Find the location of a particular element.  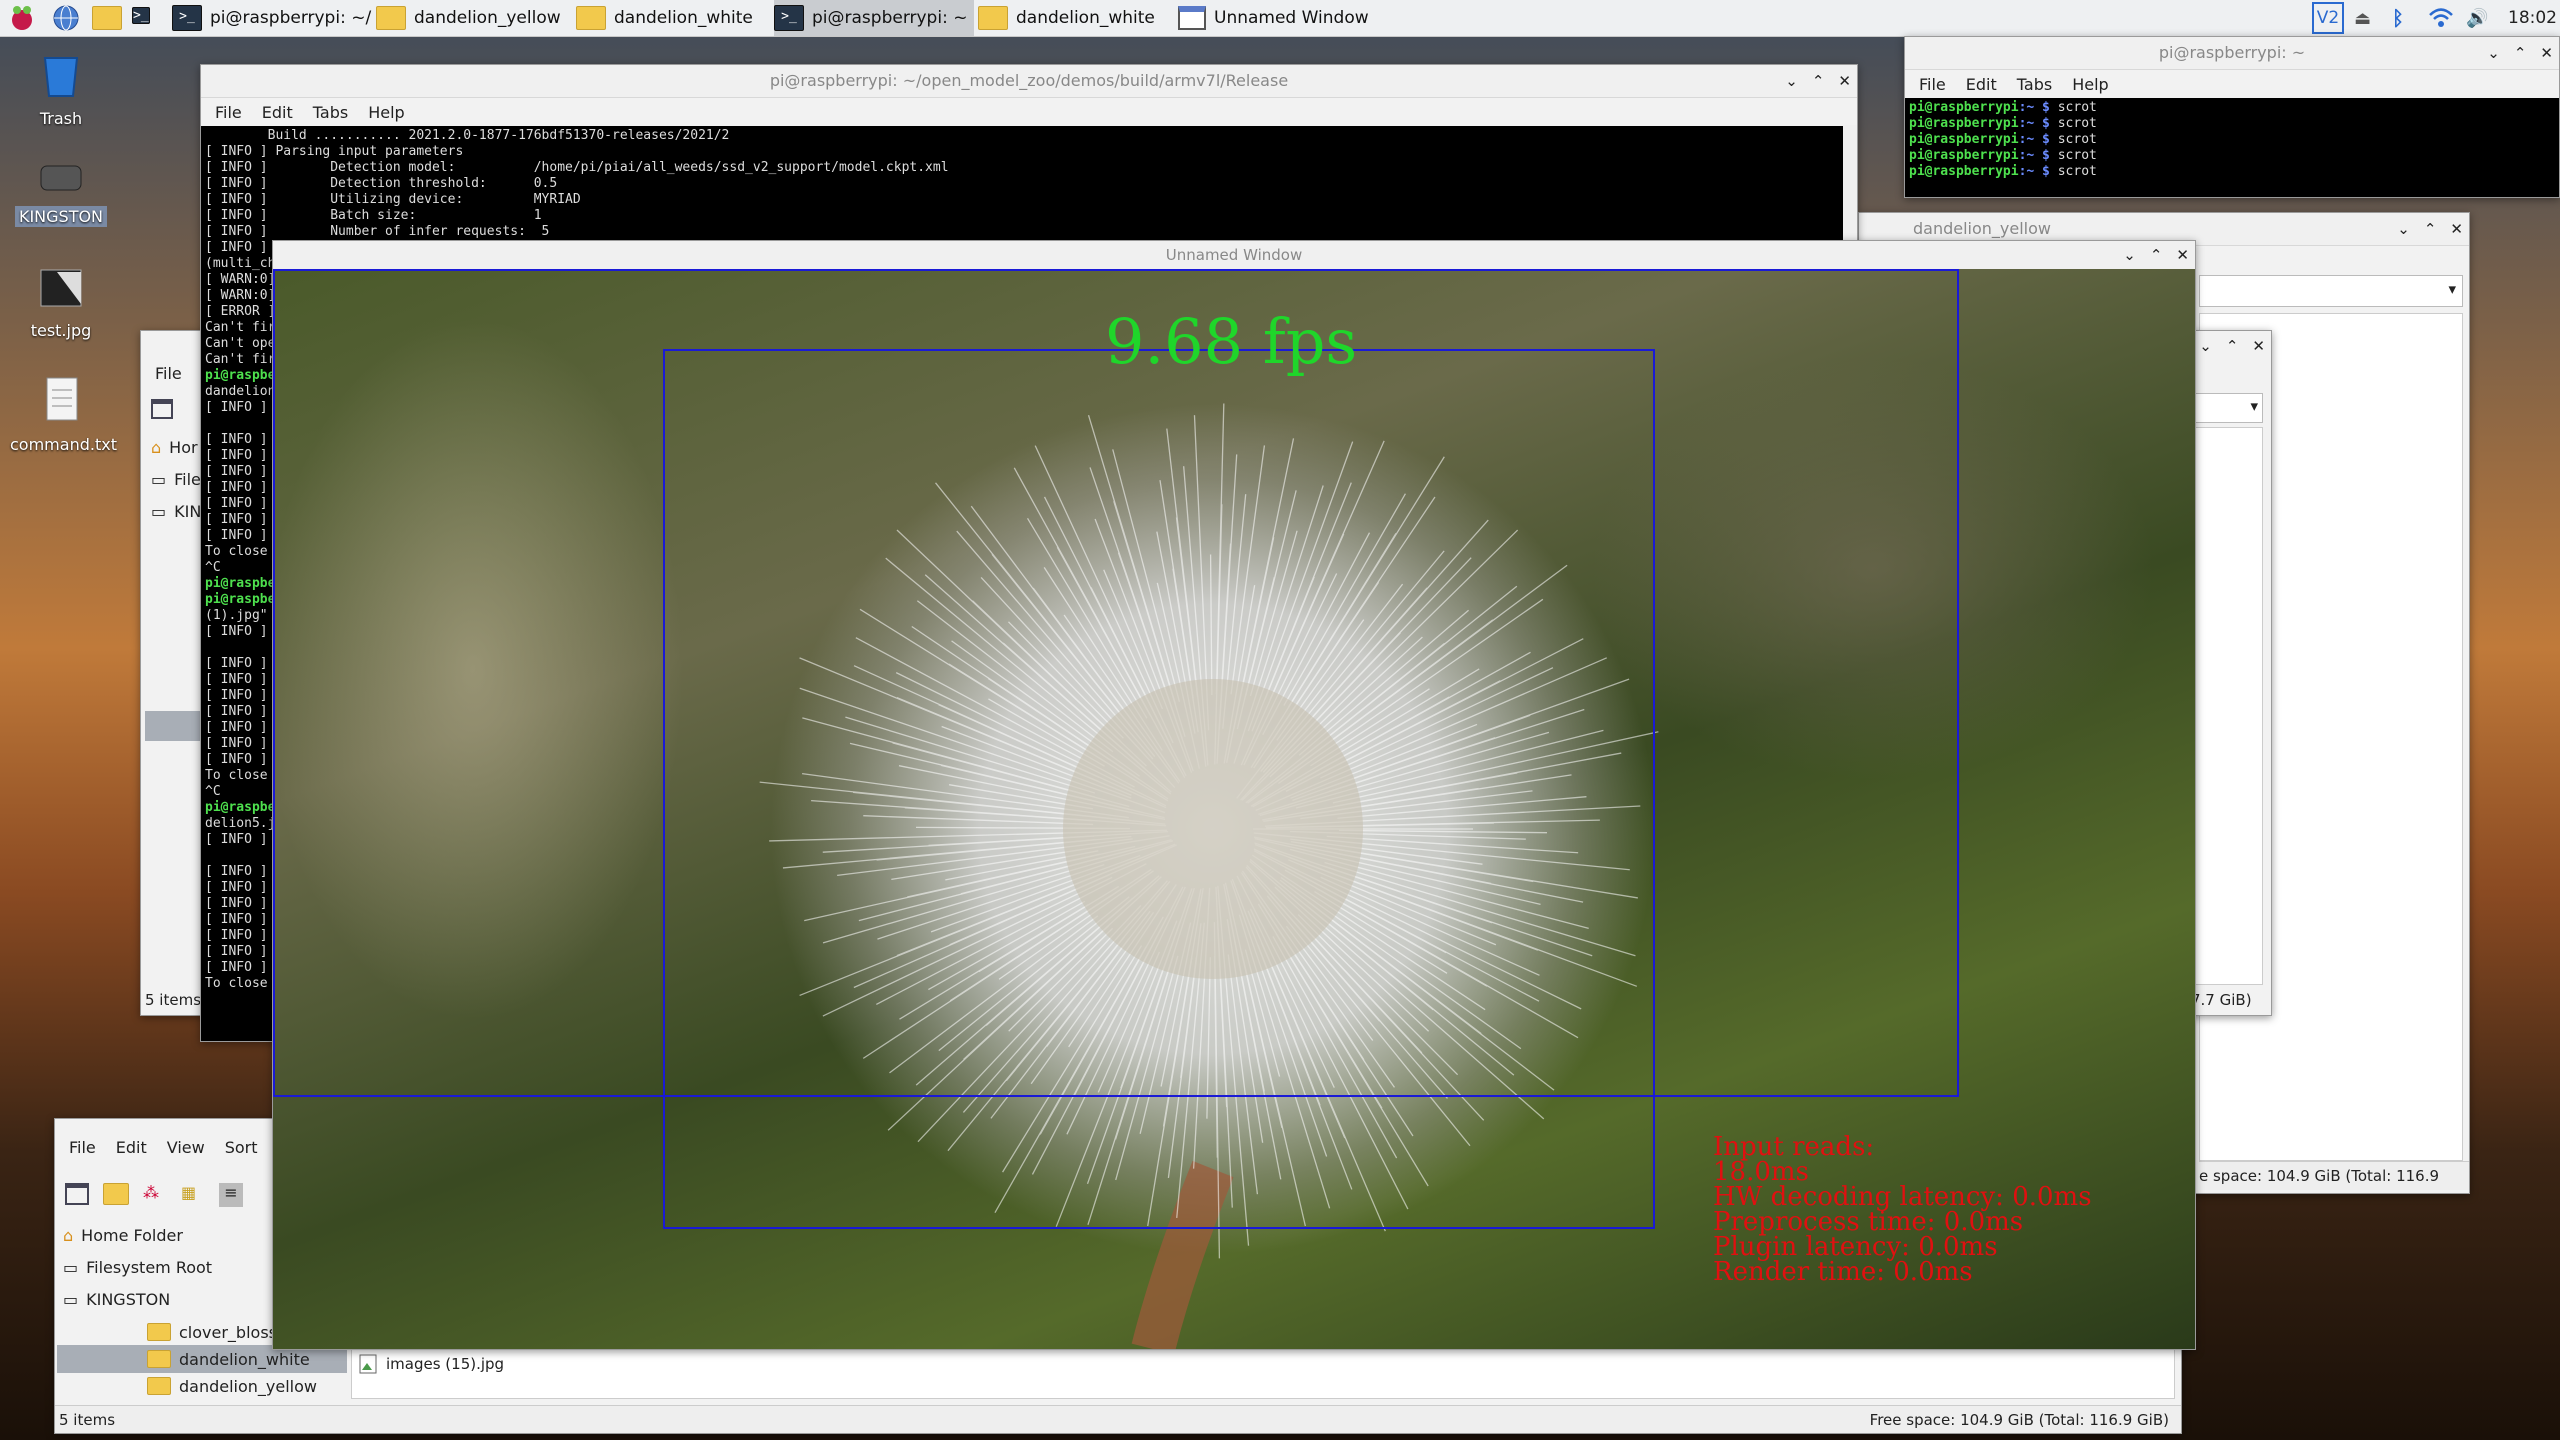

sidebar-item-home: ⌂ Home Folder is located at coordinates (162, 1235).